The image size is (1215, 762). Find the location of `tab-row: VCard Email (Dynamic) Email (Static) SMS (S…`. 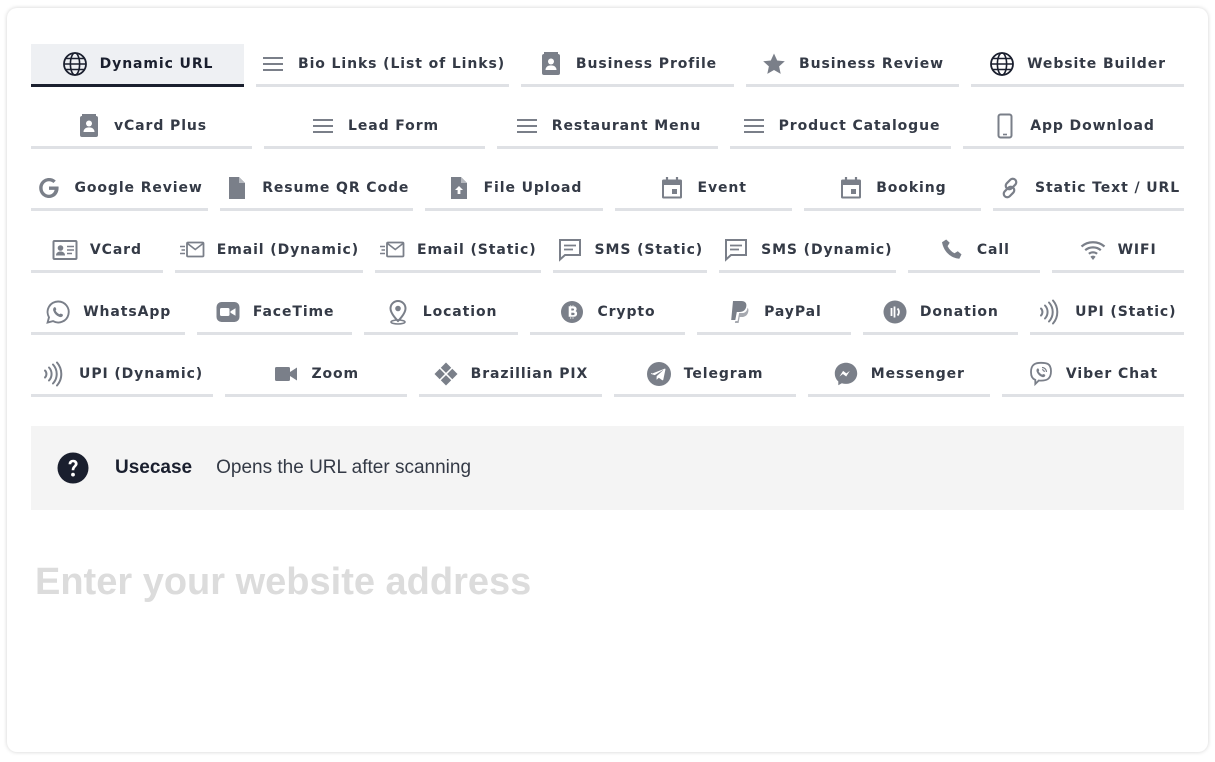

tab-row: VCard Email (Dynamic) Email (Static) SMS (S… is located at coordinates (608, 251).